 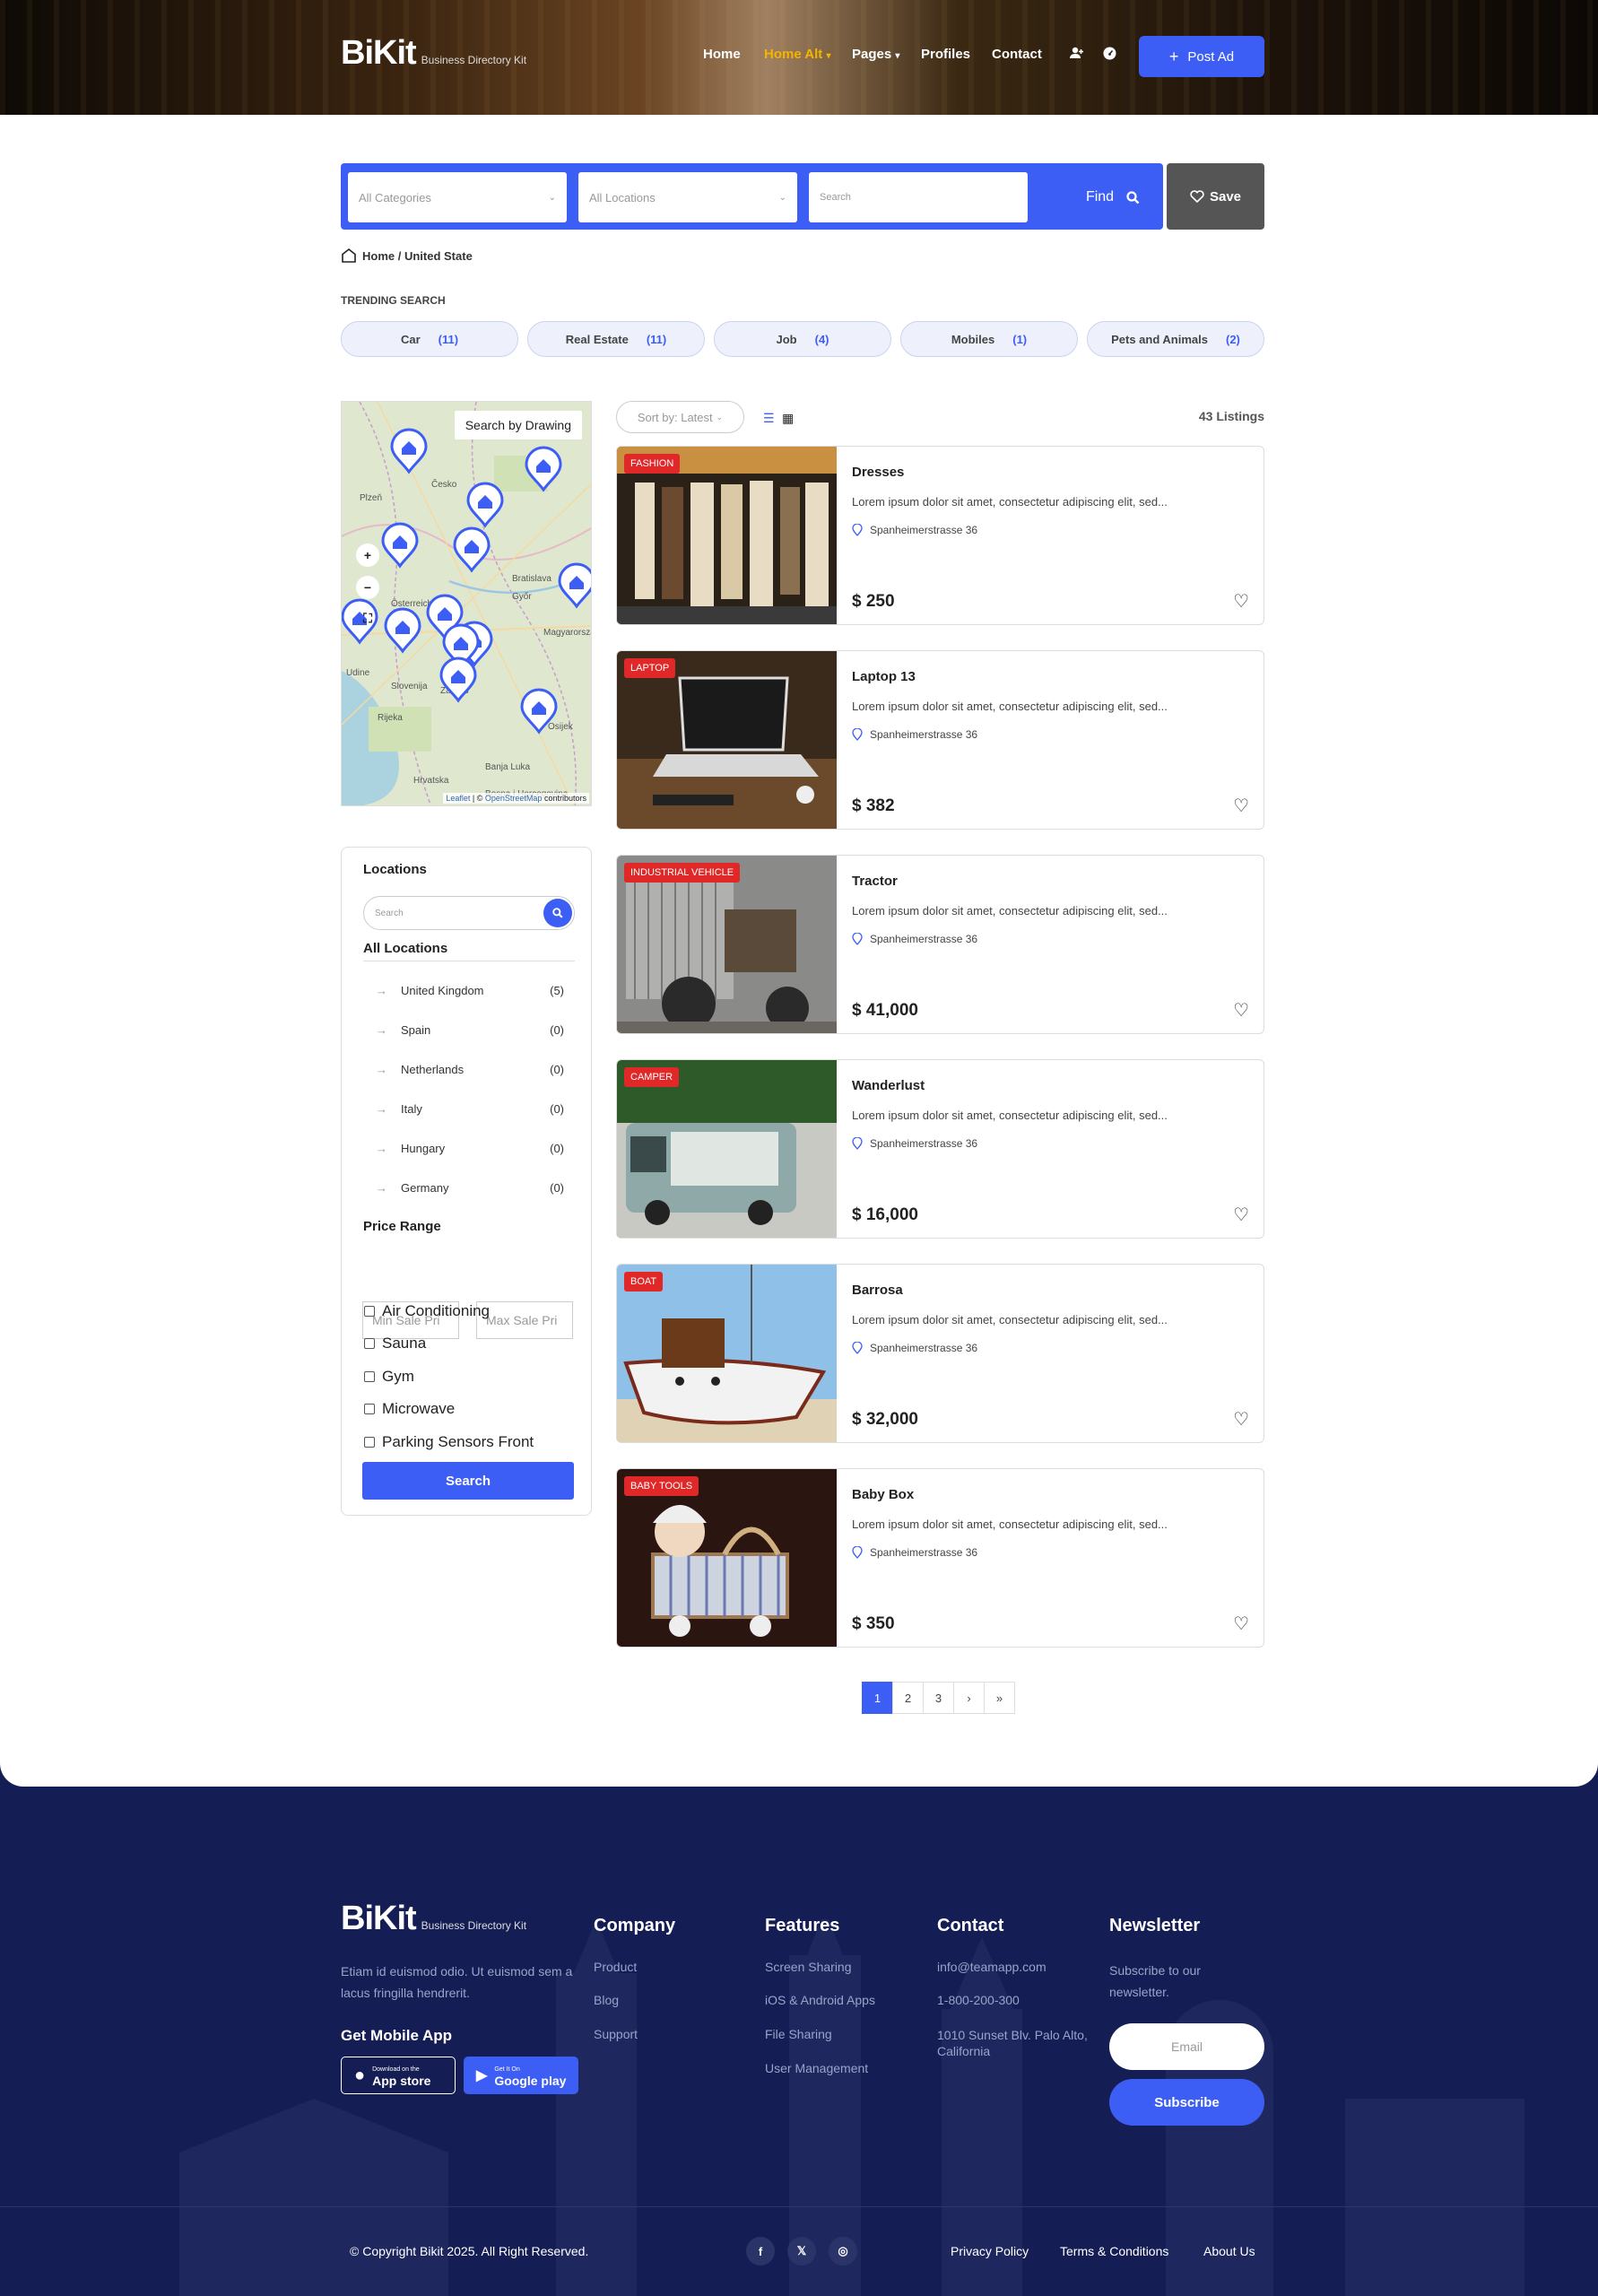 What do you see at coordinates (969, 1698) in the screenshot?
I see `page-next: ›` at bounding box center [969, 1698].